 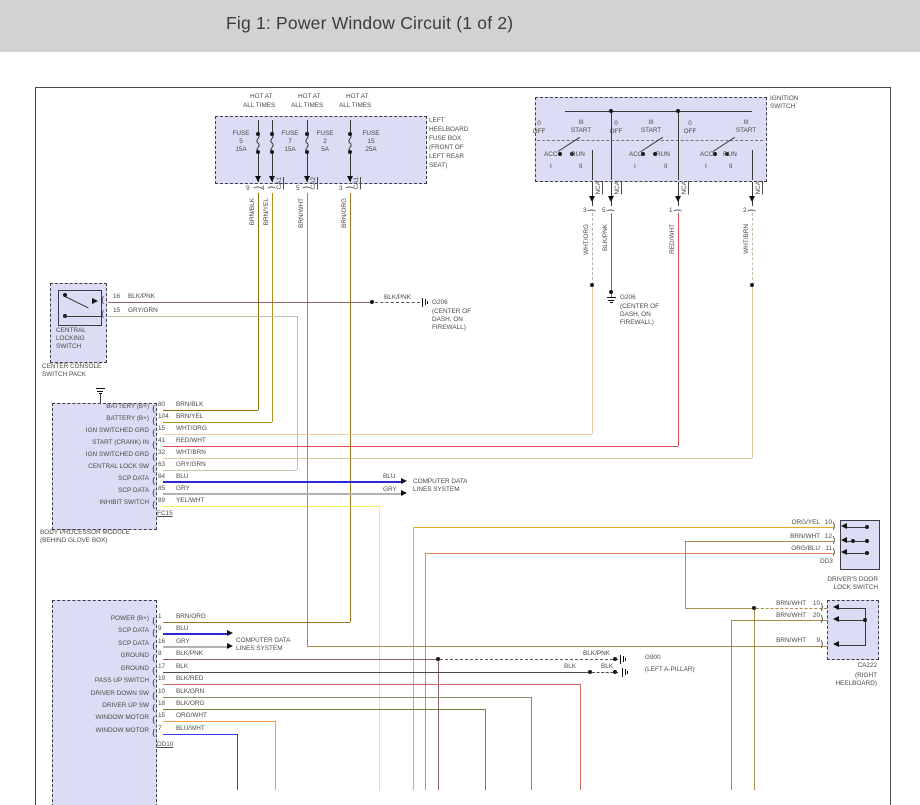 What do you see at coordinates (190, 500) in the screenshot?
I see `wire-name: YEL/WHT` at bounding box center [190, 500].